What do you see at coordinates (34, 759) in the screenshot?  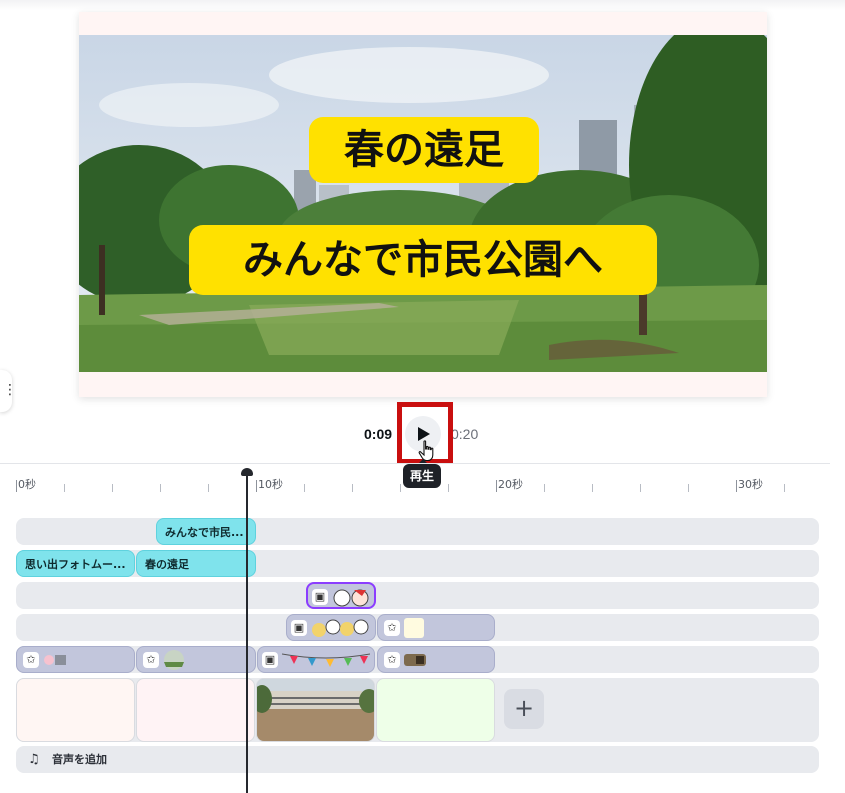 I see `music-note-icon: ♫` at bounding box center [34, 759].